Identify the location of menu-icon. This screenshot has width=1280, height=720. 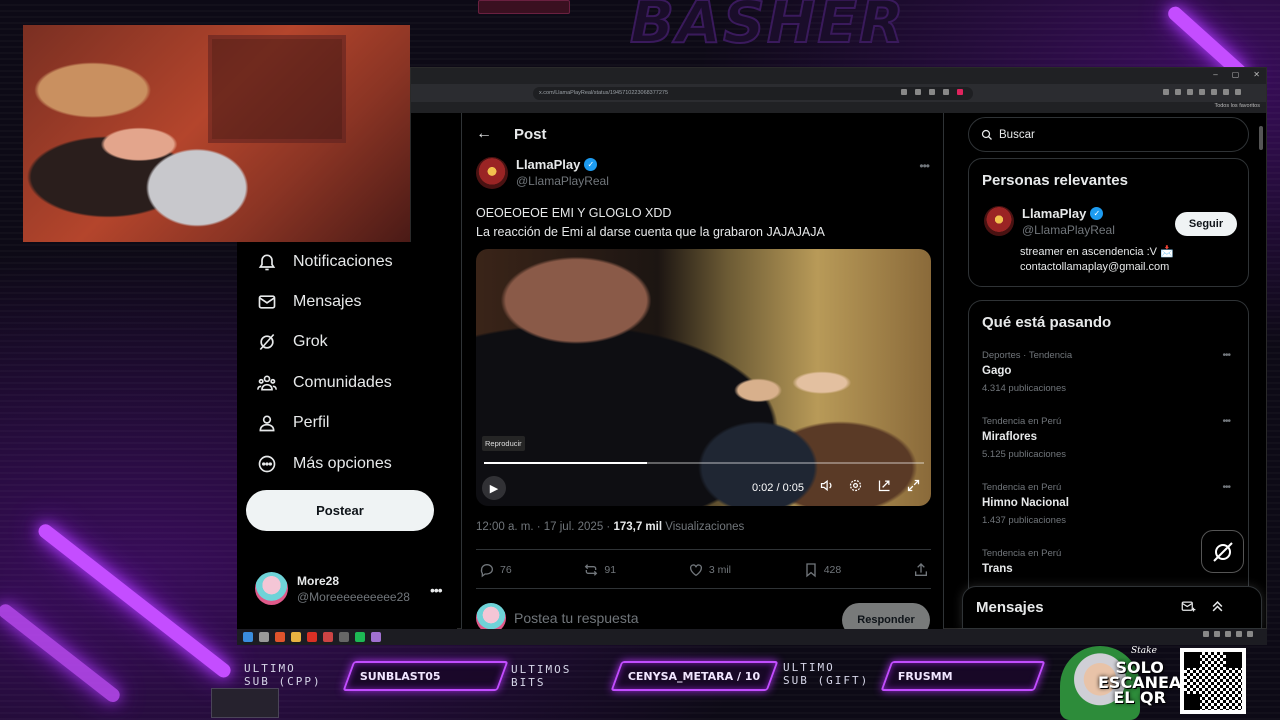
(1238, 92).